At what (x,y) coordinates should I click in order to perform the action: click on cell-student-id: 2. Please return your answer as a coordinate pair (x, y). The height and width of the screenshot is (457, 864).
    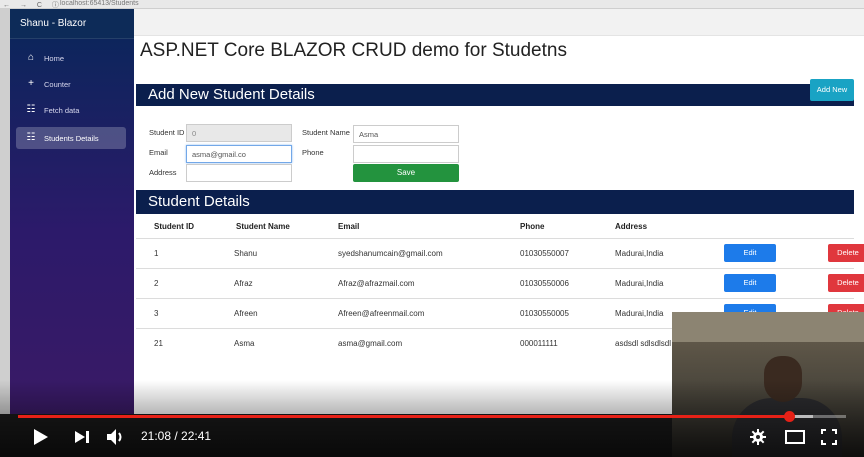
    Looking at the image, I should click on (156, 283).